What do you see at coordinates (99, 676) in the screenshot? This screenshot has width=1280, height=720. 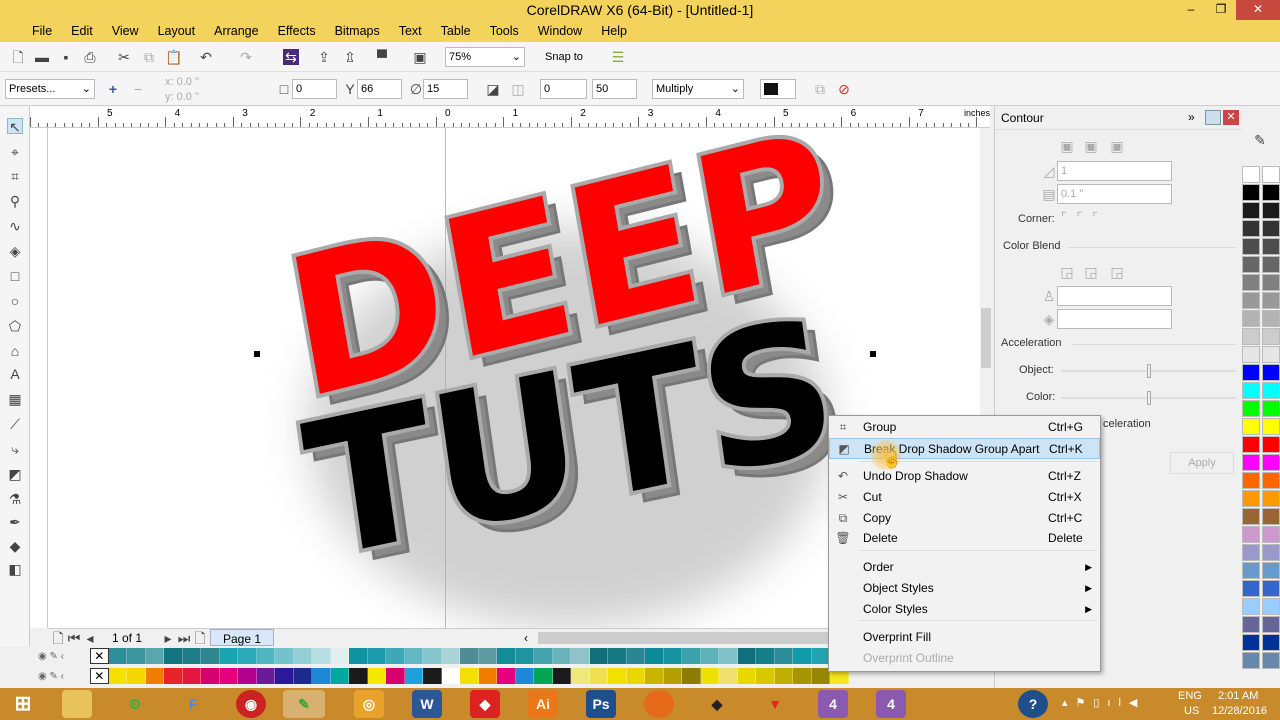 I see `no-color-swatch: ✕` at bounding box center [99, 676].